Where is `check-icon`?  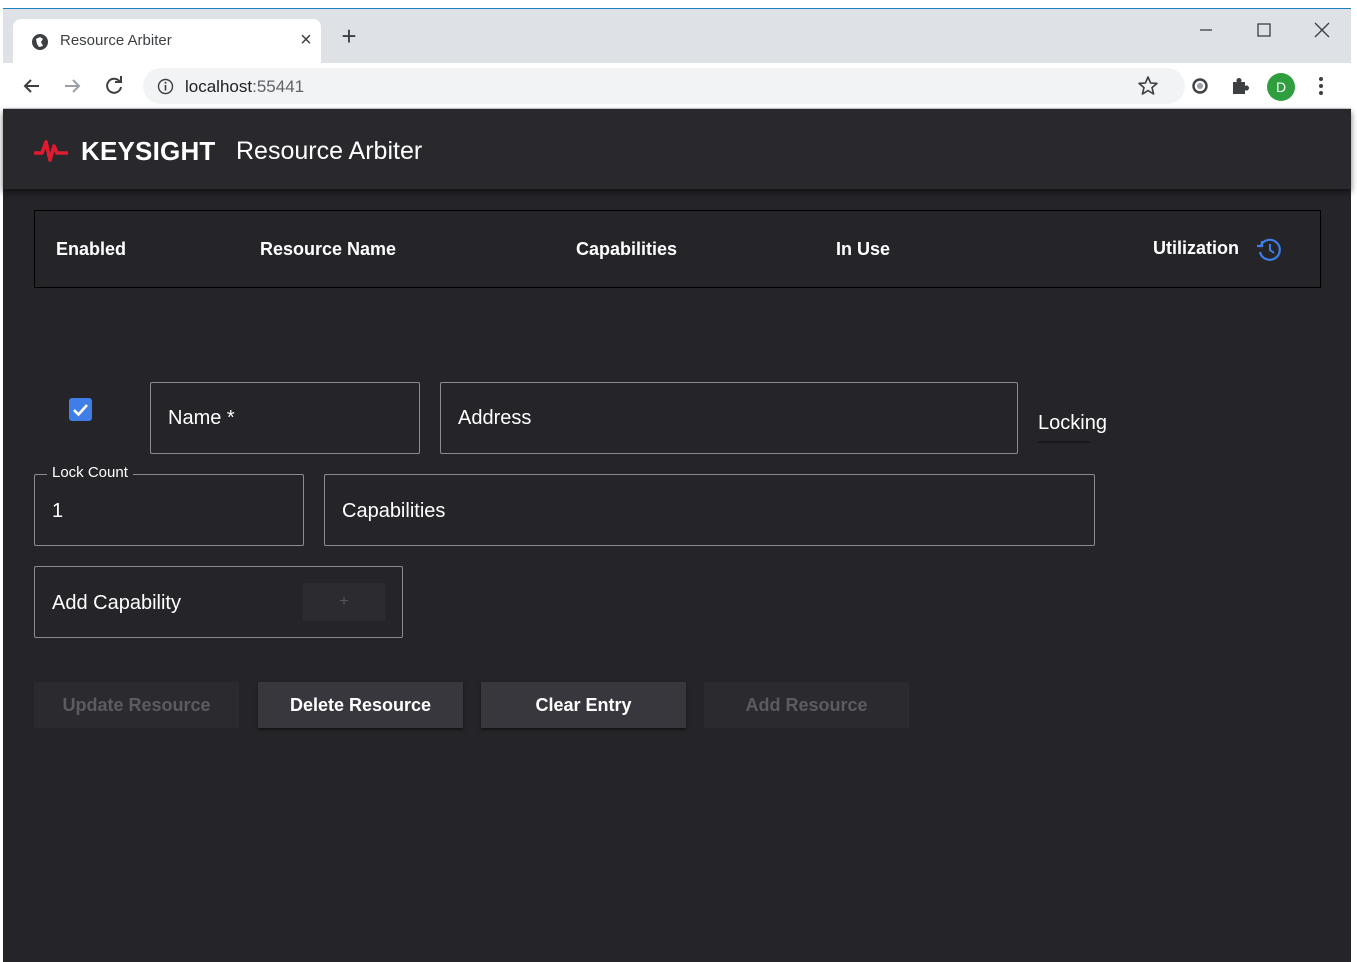
check-icon is located at coordinates (80, 410).